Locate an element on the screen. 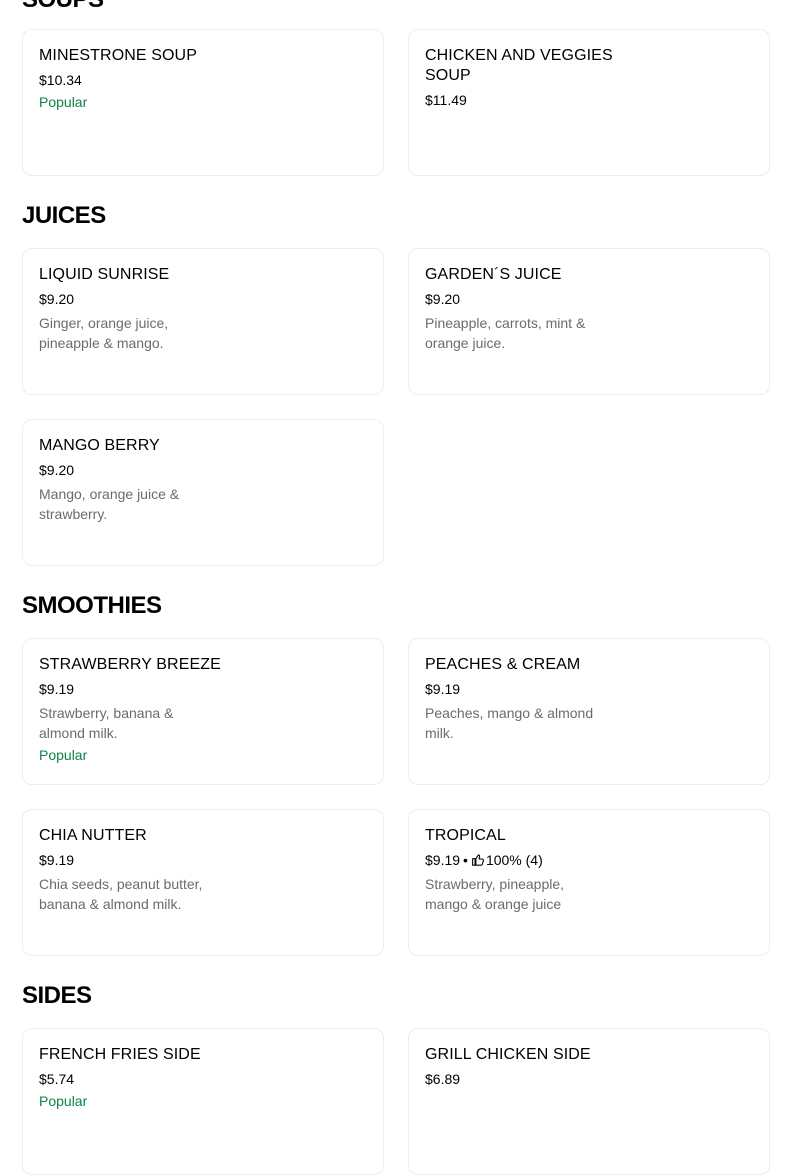  item-name: PEACHES & CREAM is located at coordinates (503, 664).